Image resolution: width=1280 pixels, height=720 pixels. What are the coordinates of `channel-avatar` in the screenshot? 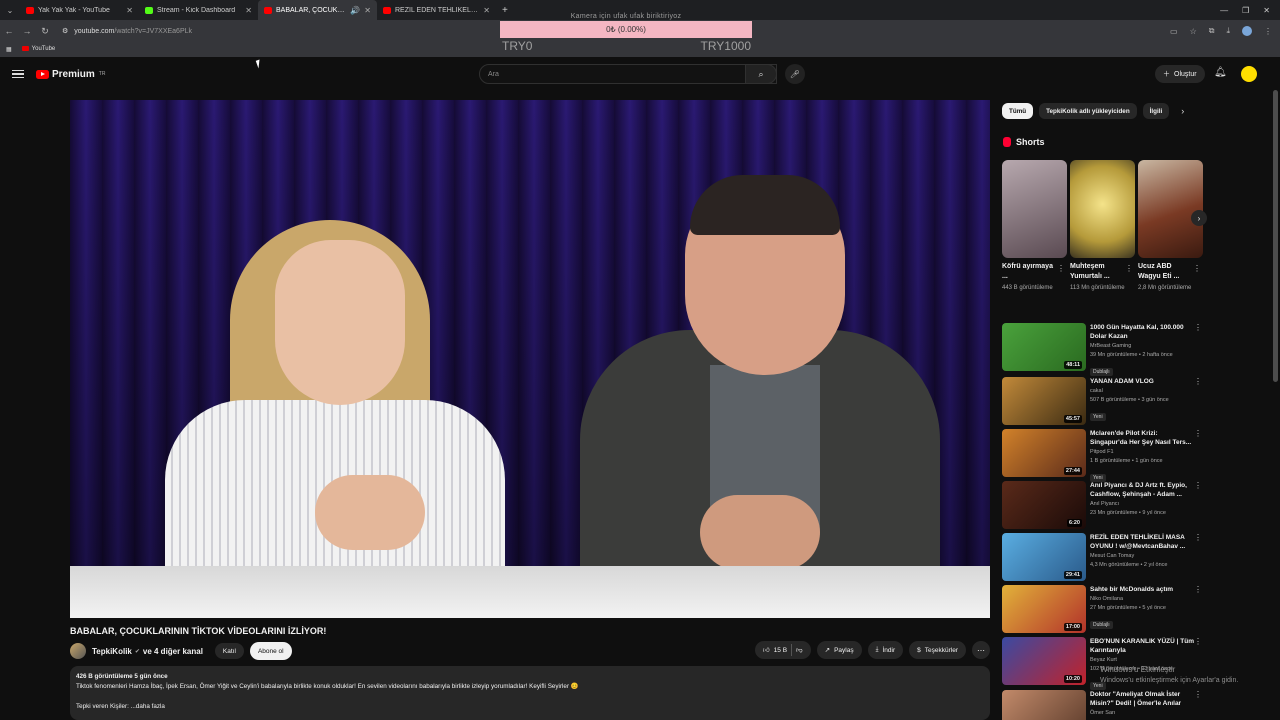 It's located at (78, 651).